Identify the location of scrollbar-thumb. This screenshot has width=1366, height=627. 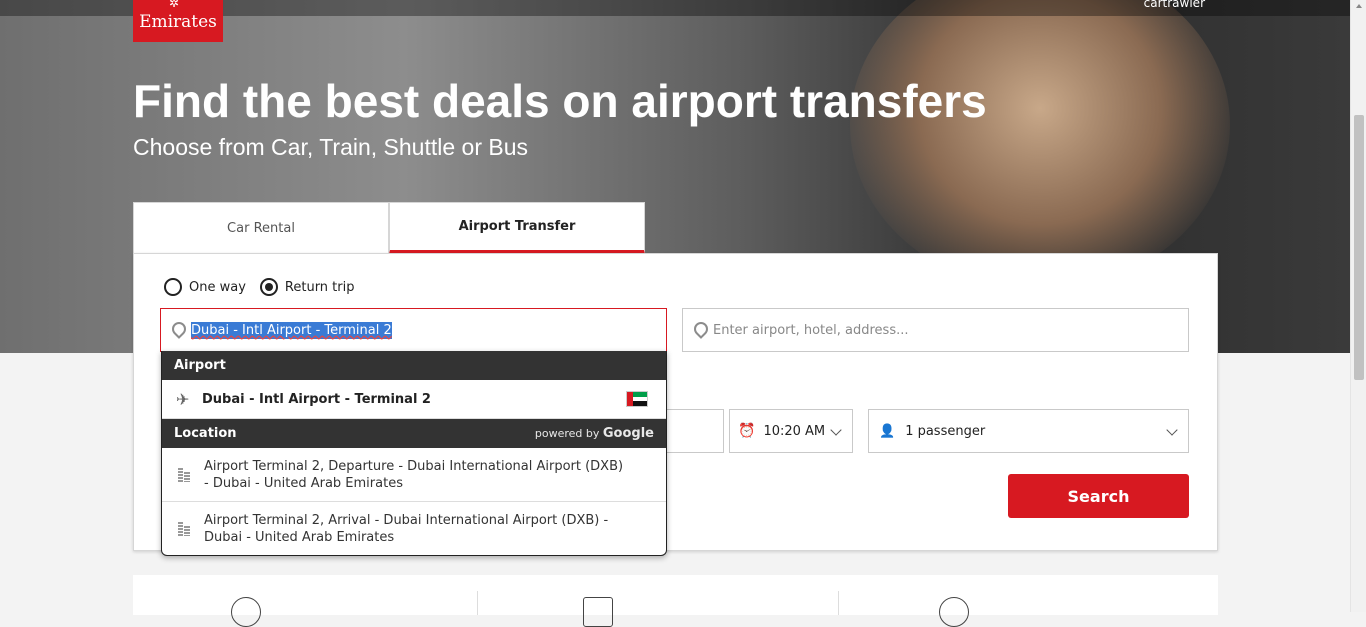
(1359, 247).